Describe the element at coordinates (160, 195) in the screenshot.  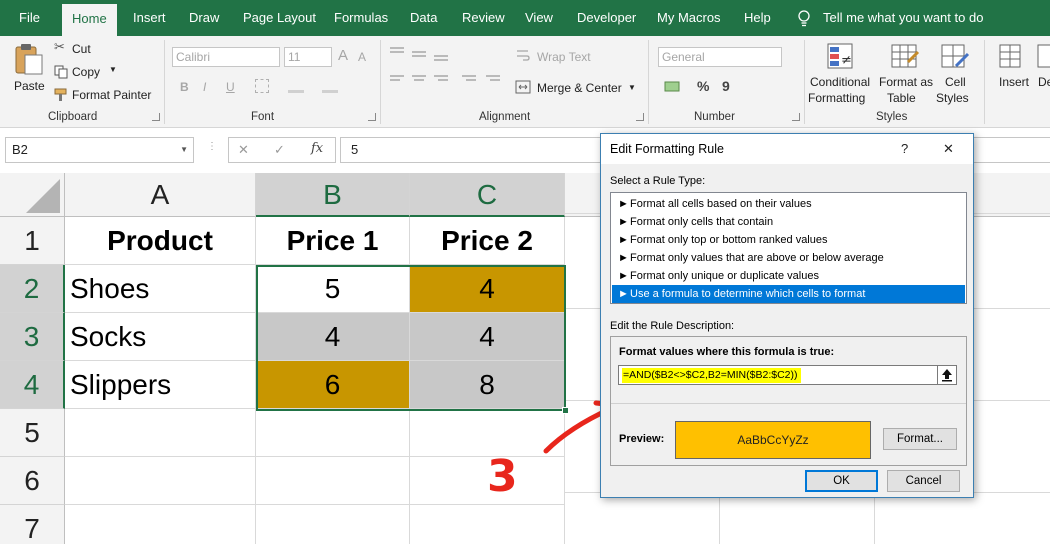
I see `column-header-a: A` at that location.